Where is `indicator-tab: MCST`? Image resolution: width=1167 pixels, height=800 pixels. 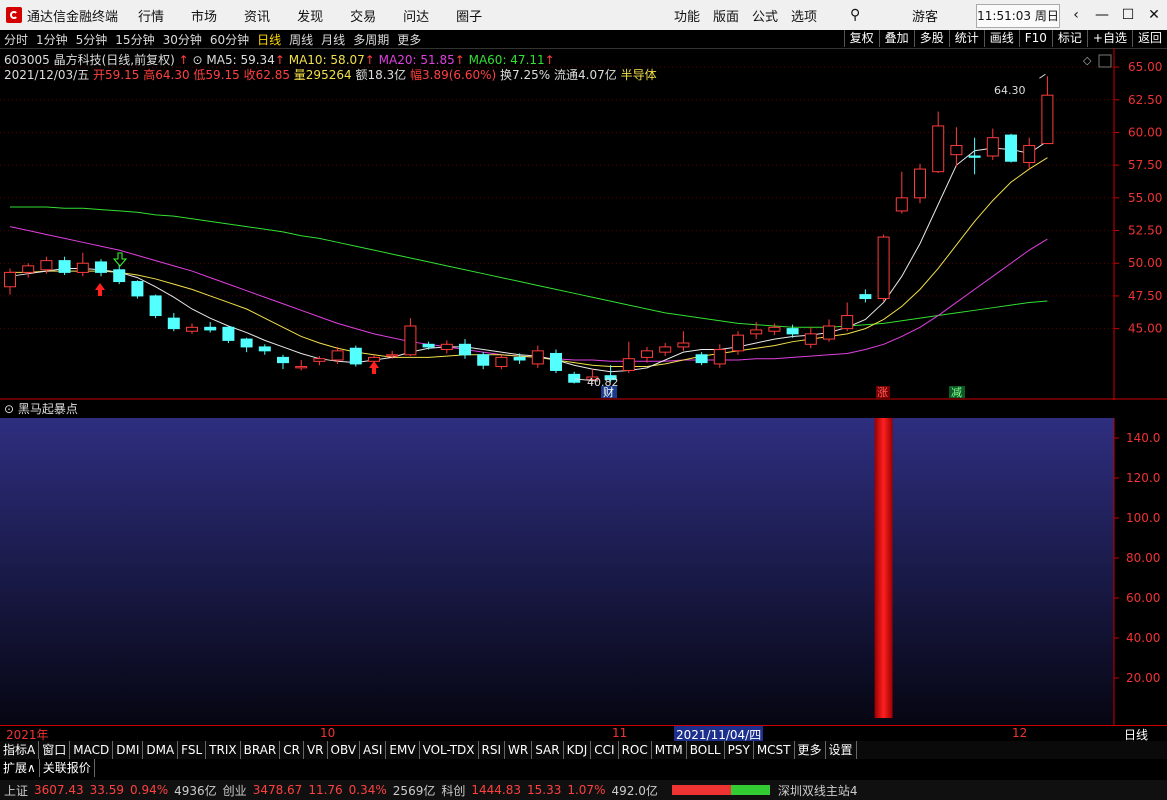 indicator-tab: MCST is located at coordinates (774, 750).